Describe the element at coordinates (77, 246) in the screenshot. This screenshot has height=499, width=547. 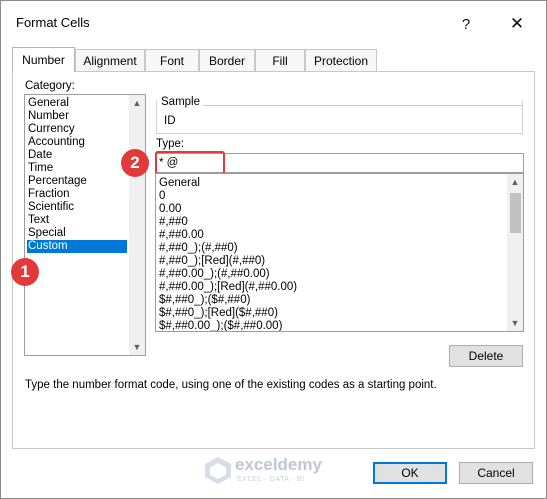
I see `category-item-custom: Custom` at that location.